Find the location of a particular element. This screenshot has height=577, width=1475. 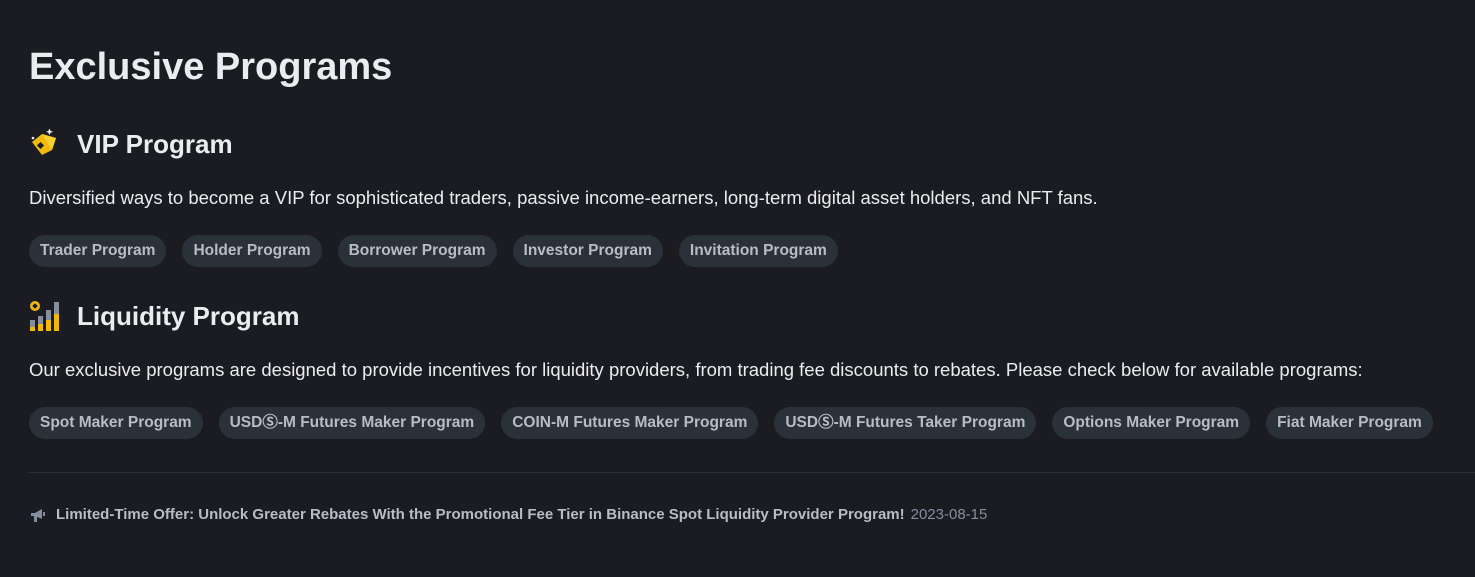

chip-spot-maker-program: Spot Maker Program is located at coordinates (116, 423).